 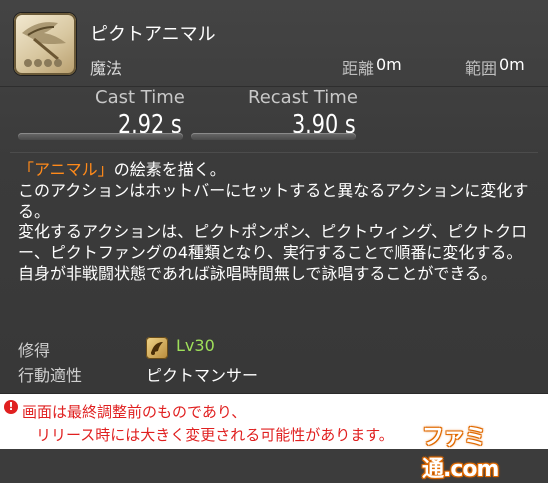 I want to click on description-line-4: 自身が非戦闘状態であれば詠唱時間無しで詠唱することができる。, so click(x=258, y=273).